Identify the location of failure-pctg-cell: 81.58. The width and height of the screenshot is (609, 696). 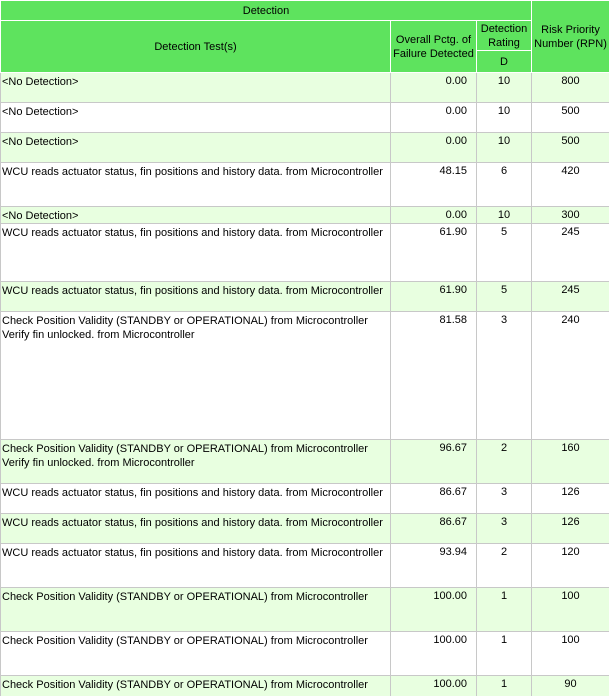
(433, 375).